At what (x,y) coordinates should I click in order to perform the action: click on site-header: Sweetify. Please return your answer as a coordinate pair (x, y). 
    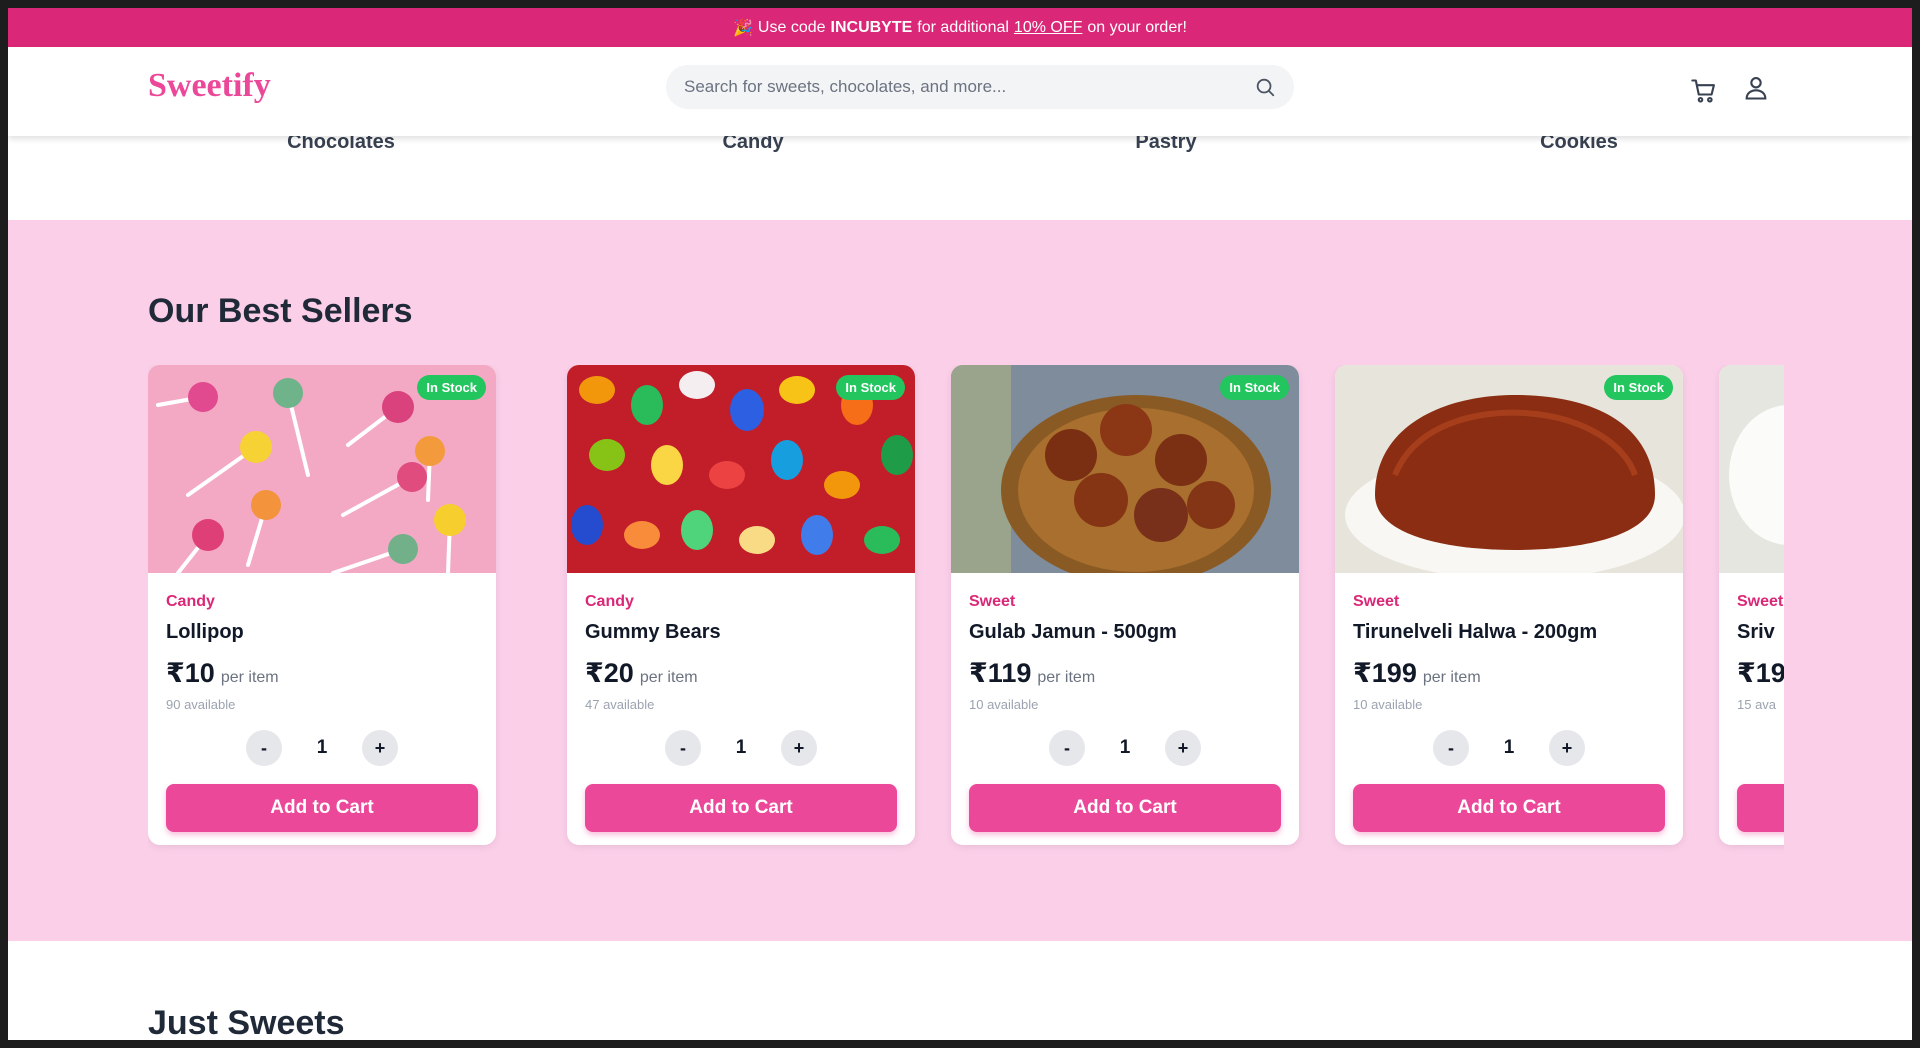
    Looking at the image, I should click on (960, 91).